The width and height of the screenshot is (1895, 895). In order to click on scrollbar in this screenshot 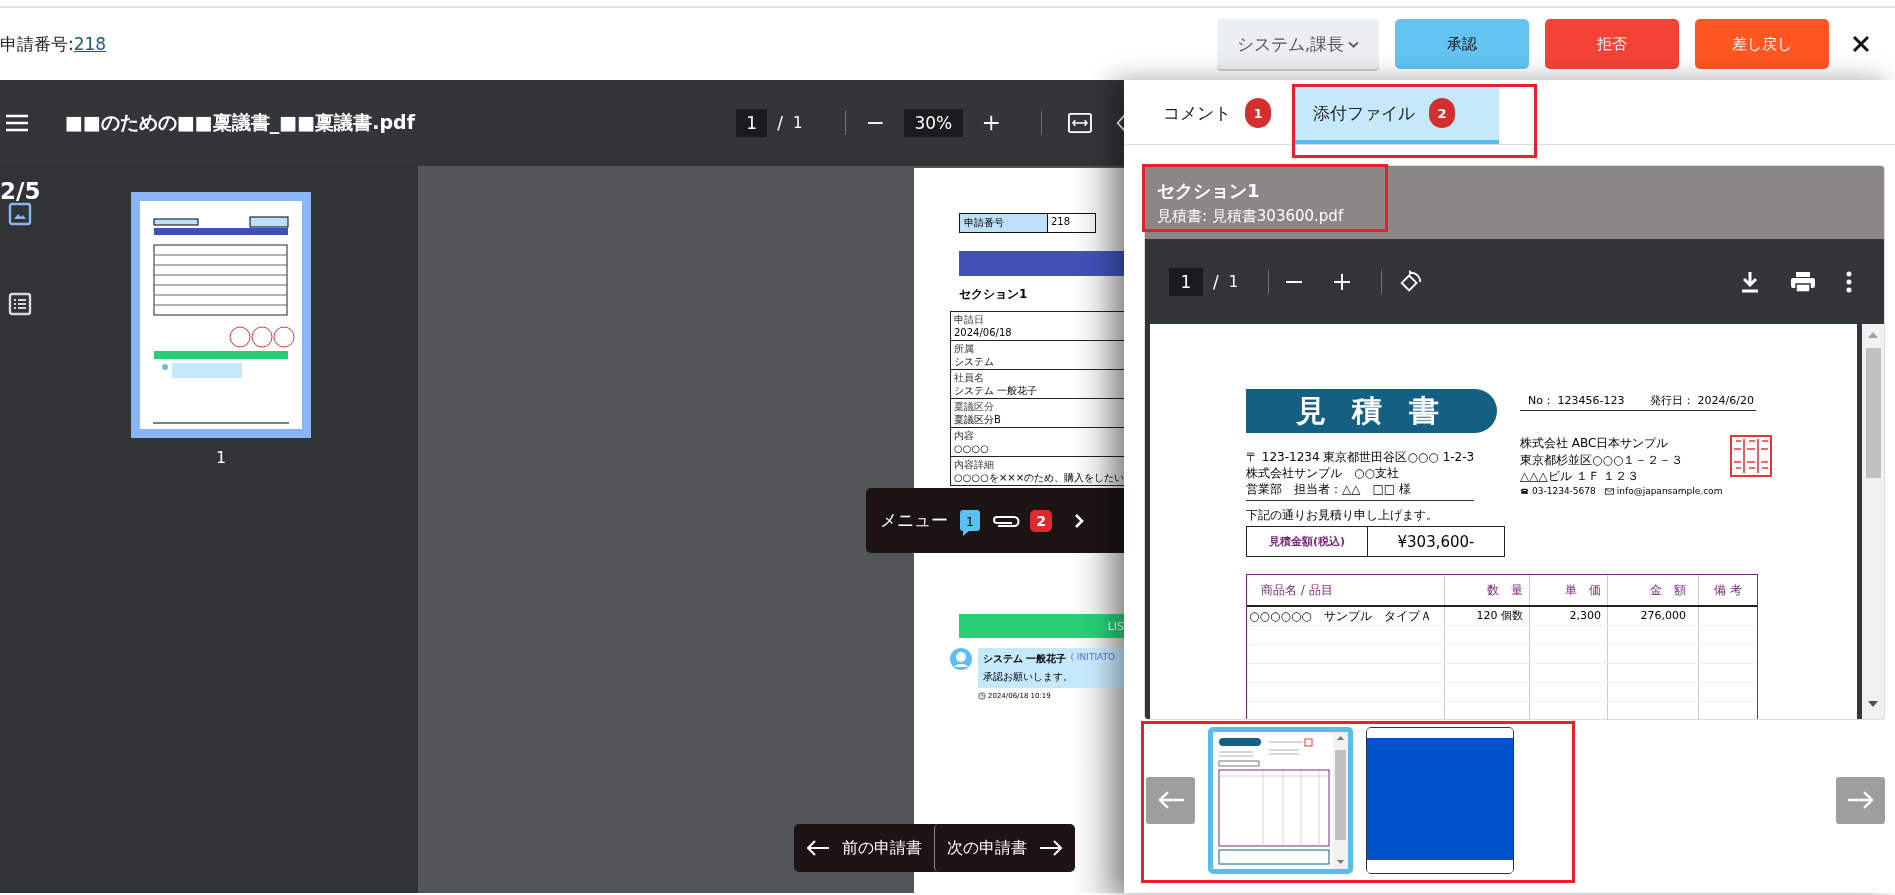, I will do `click(1873, 521)`.